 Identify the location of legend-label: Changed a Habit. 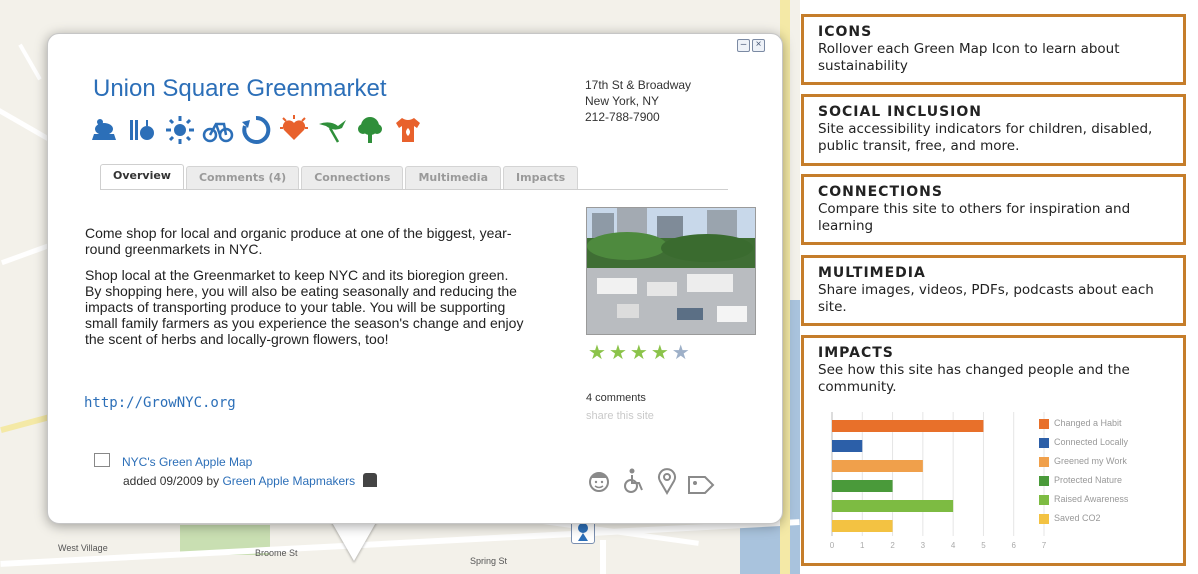
(1088, 423).